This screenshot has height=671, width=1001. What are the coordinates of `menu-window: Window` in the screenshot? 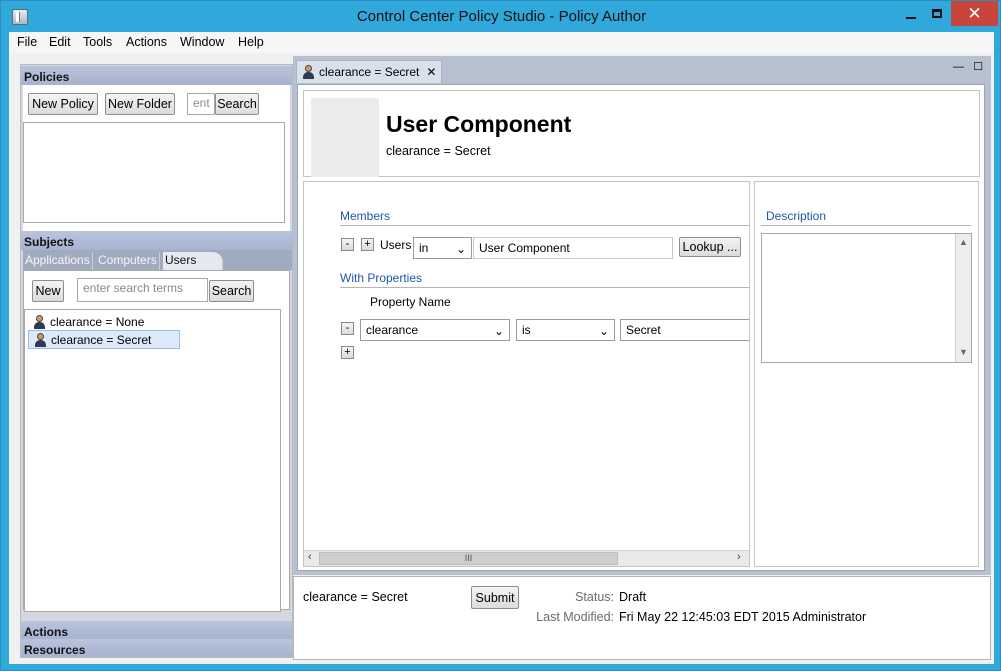 It's located at (202, 42).